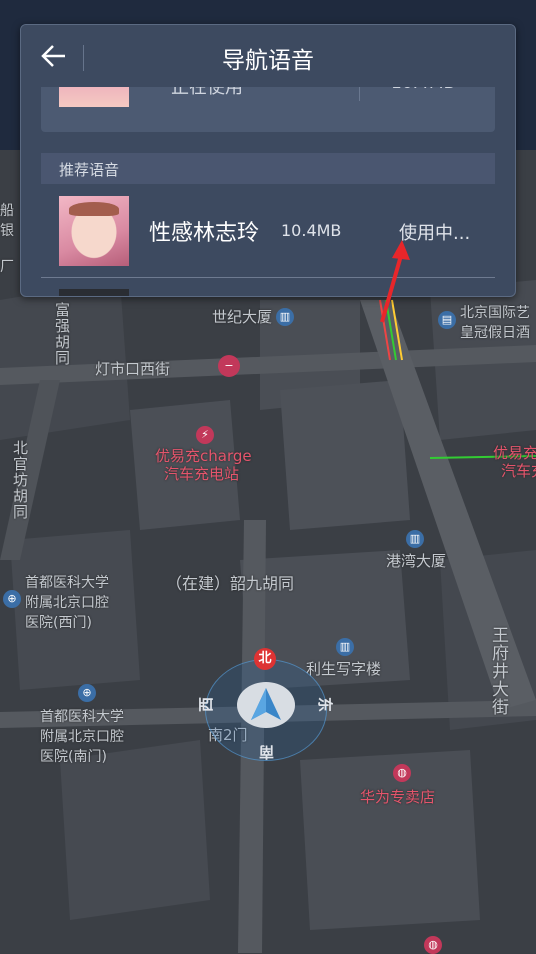 Image resolution: width=536 pixels, height=954 pixels. What do you see at coordinates (94, 231) in the screenshot?
I see `voice-avatar` at bounding box center [94, 231].